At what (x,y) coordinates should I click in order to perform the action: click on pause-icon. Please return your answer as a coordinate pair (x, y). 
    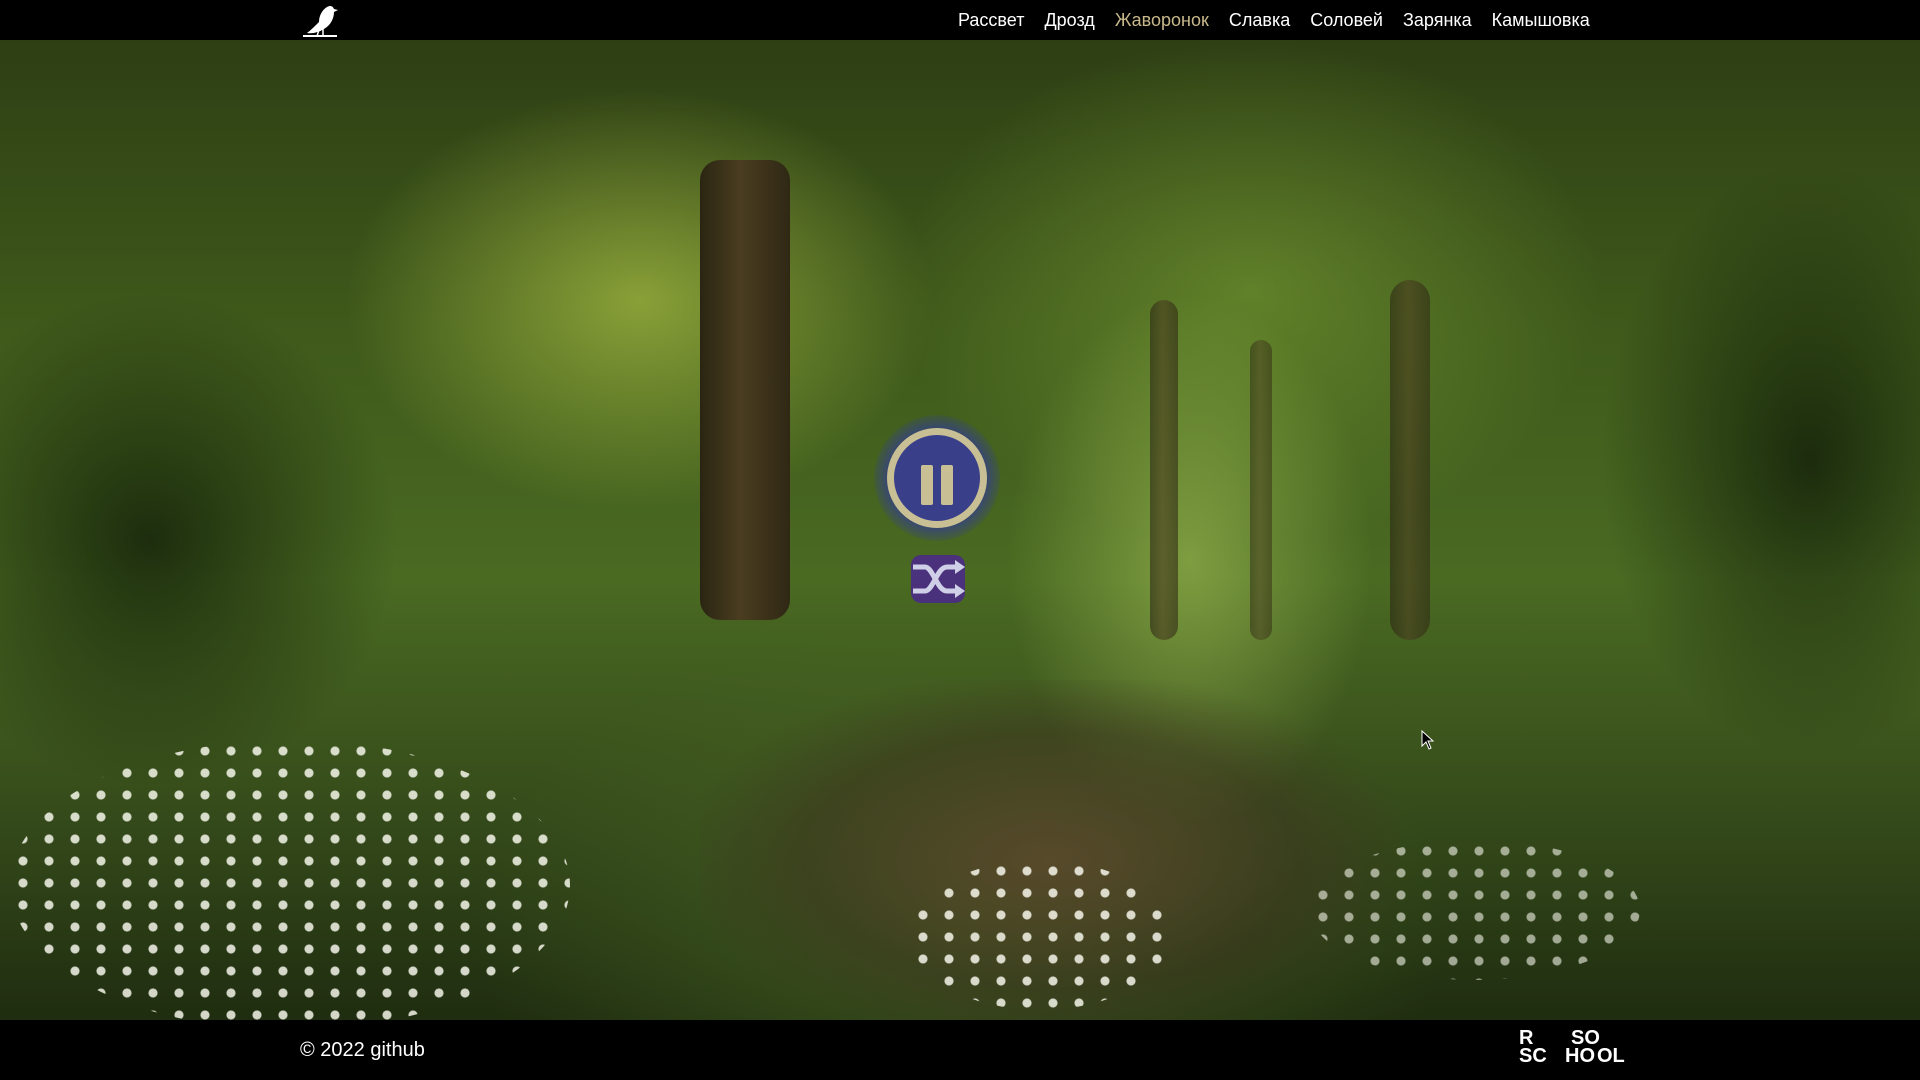
    Looking at the image, I should click on (937, 478).